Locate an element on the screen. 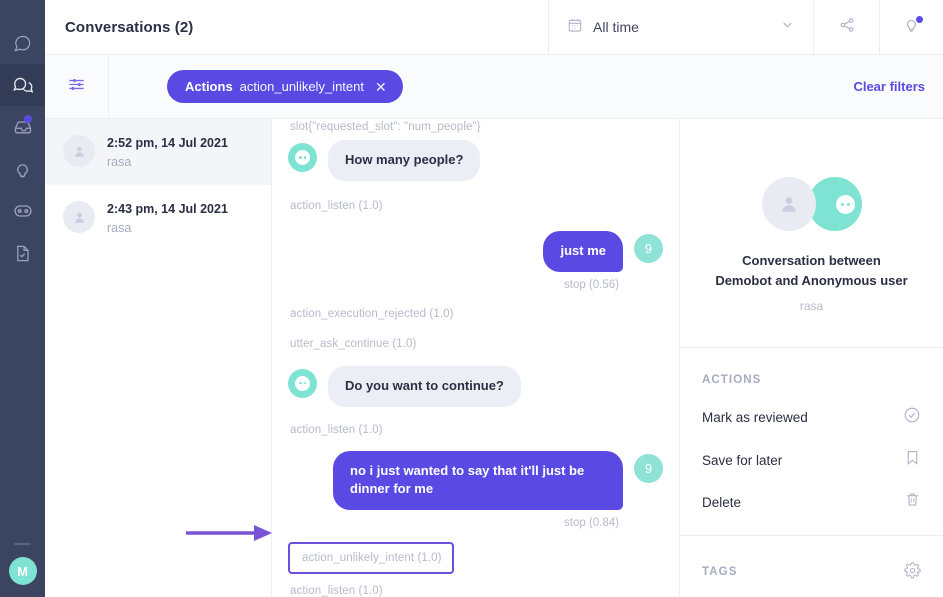  active-filters: Actions action_unlikely_intent ✕ is located at coordinates (481, 86).